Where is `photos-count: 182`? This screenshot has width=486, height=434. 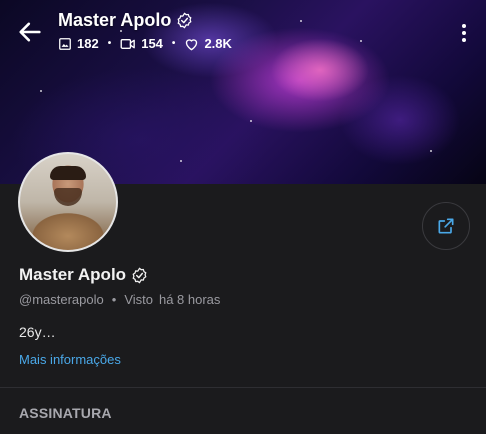 photos-count: 182 is located at coordinates (88, 43).